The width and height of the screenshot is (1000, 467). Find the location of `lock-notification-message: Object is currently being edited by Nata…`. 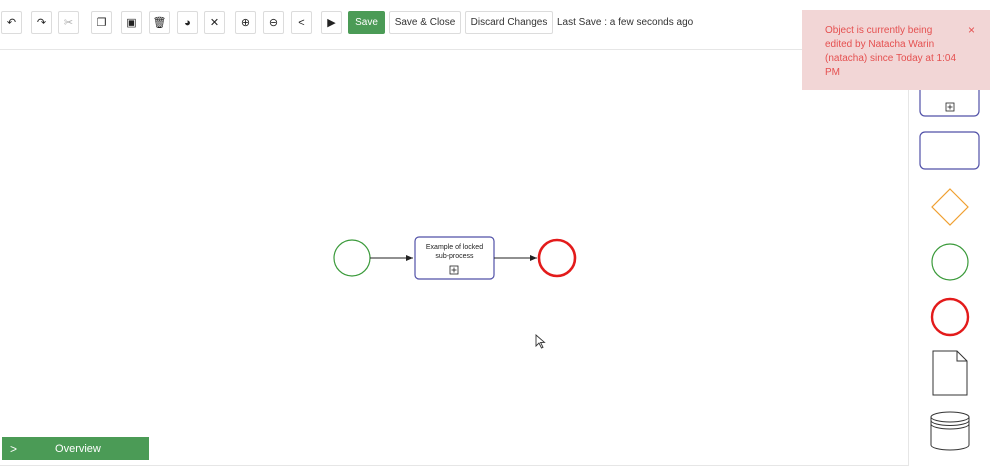

lock-notification-message: Object is currently being edited by Nata… is located at coordinates (891, 51).